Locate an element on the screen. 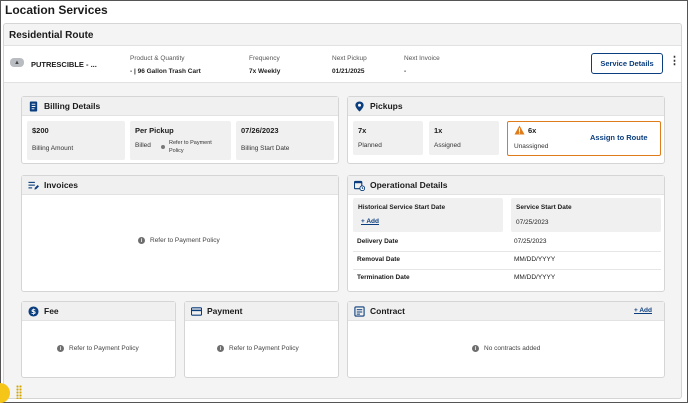  document-icon is located at coordinates (33, 106).